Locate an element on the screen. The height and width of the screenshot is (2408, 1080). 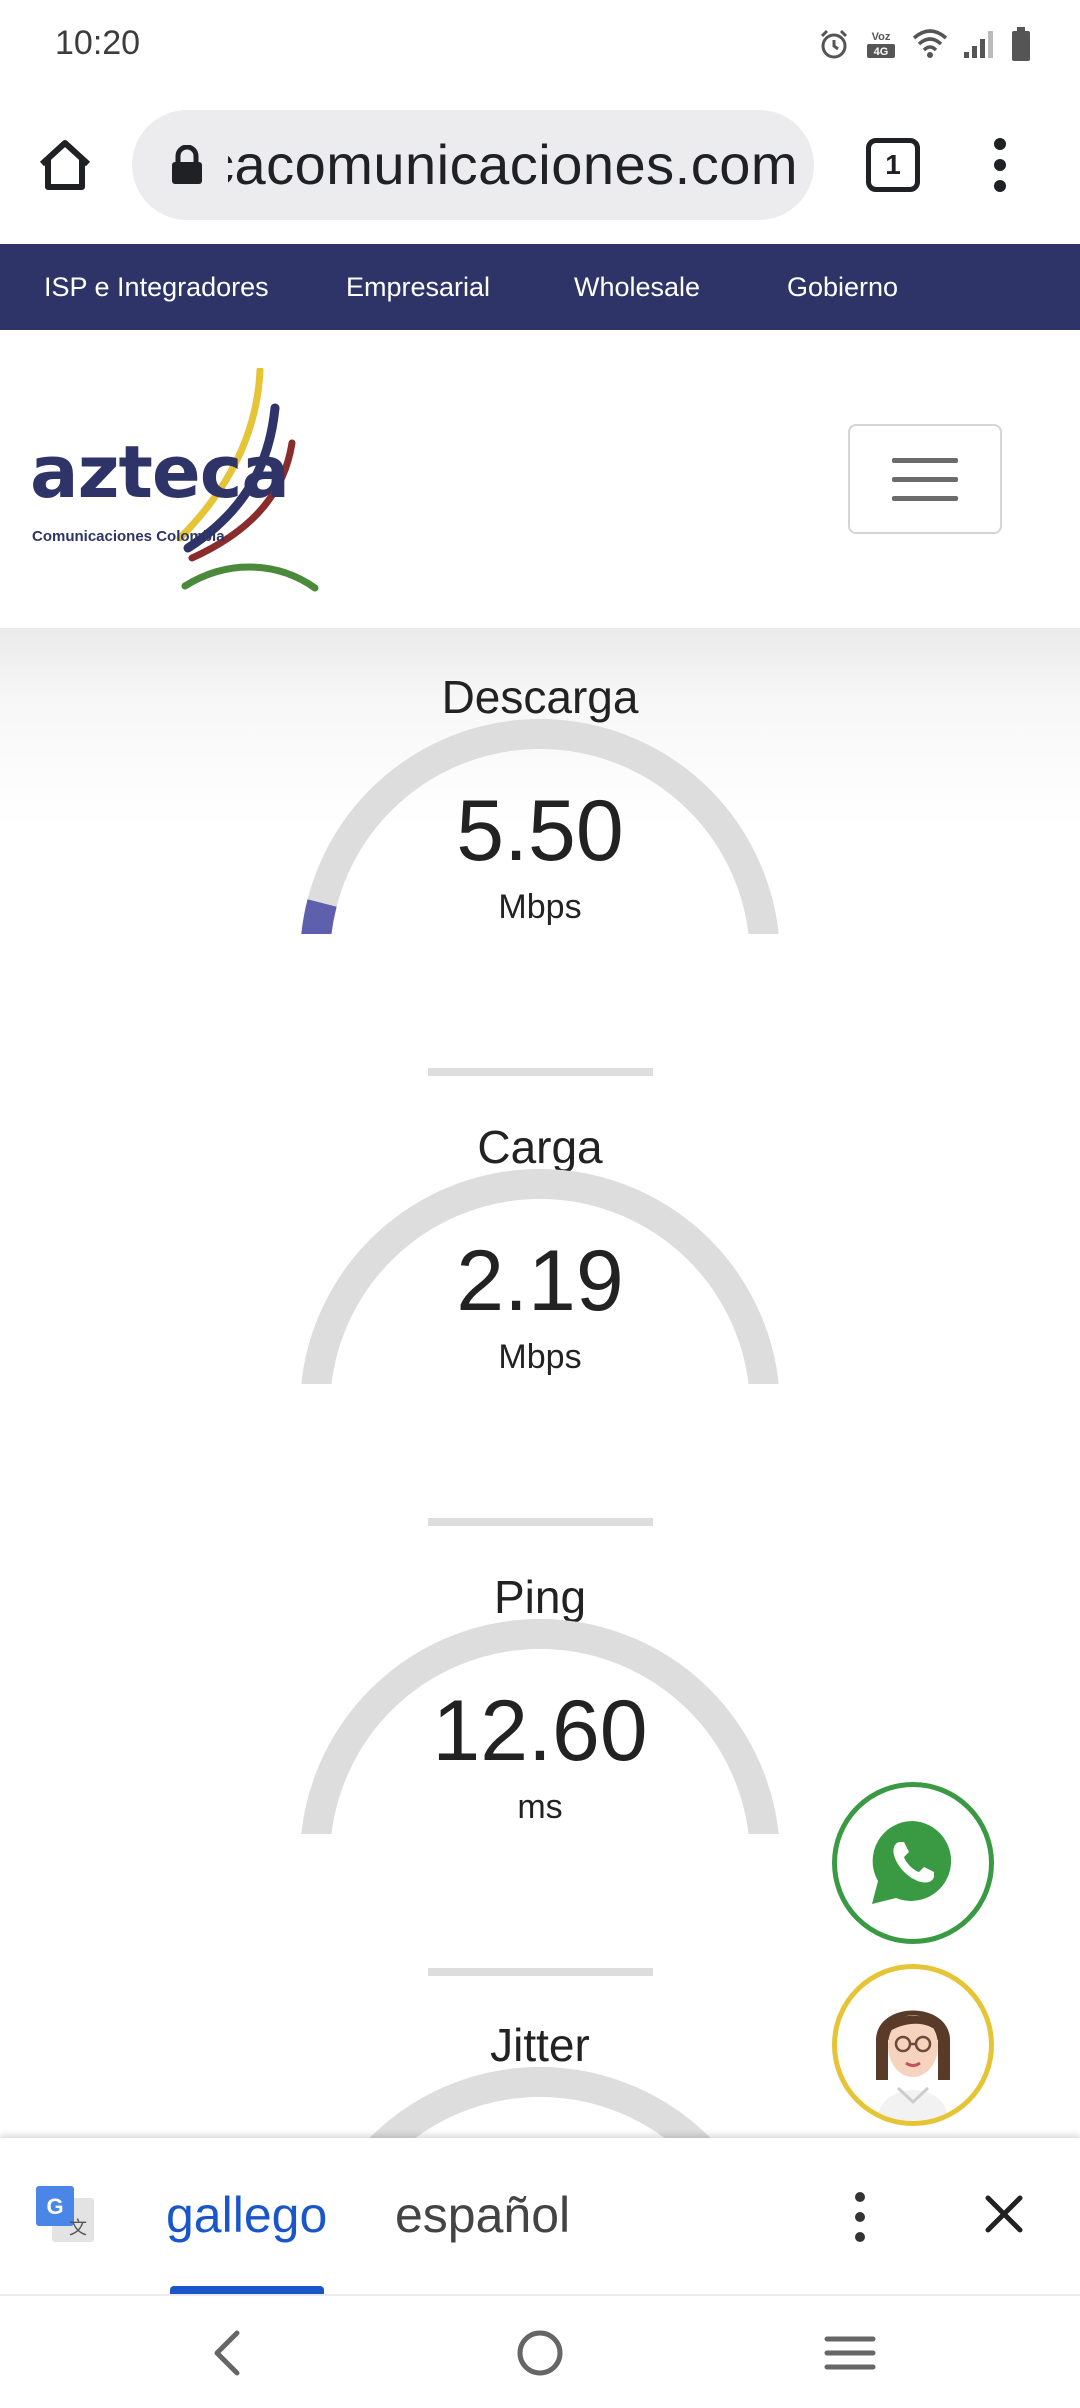
site-menu-button is located at coordinates (925, 479).